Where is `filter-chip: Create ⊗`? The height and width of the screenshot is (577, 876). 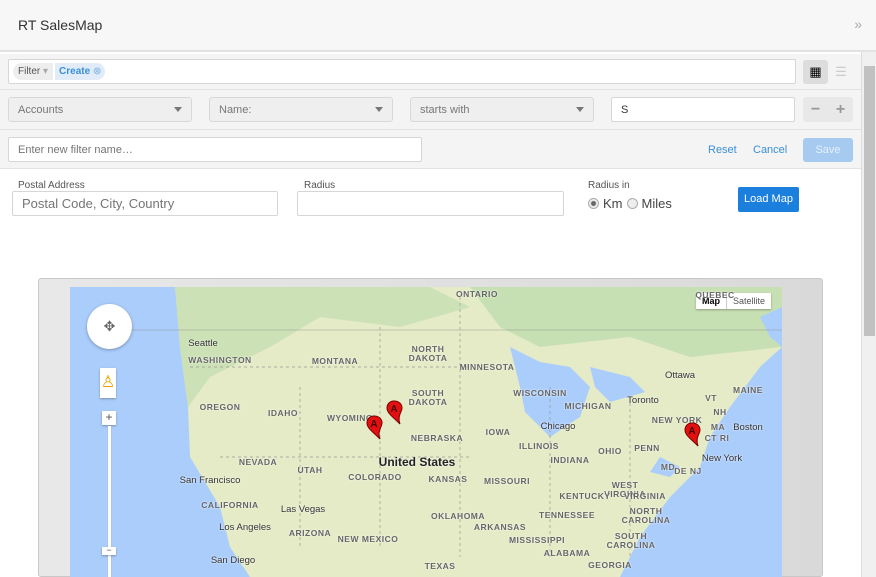
filter-chip: Create ⊗ is located at coordinates (80, 71).